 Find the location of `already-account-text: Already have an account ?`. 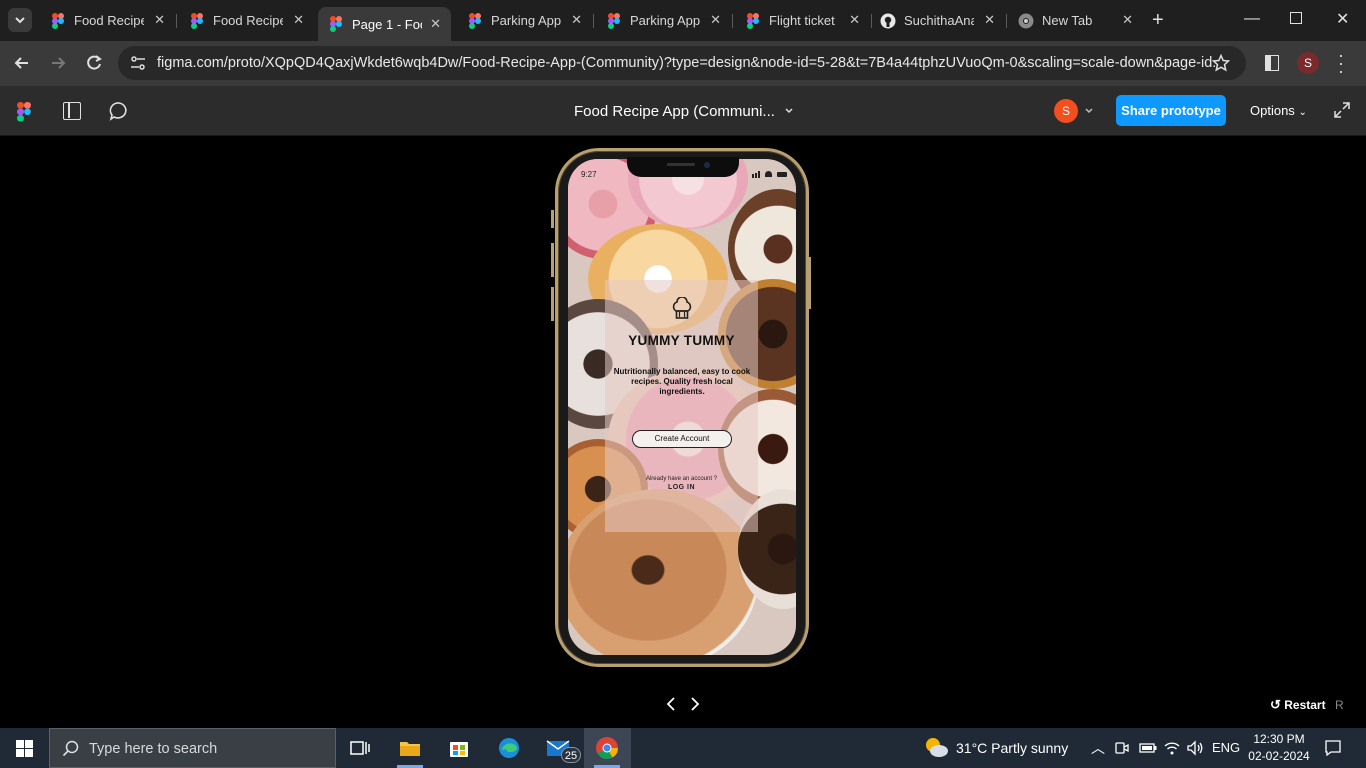

already-account-text: Already have an account ? is located at coordinates (681, 479).